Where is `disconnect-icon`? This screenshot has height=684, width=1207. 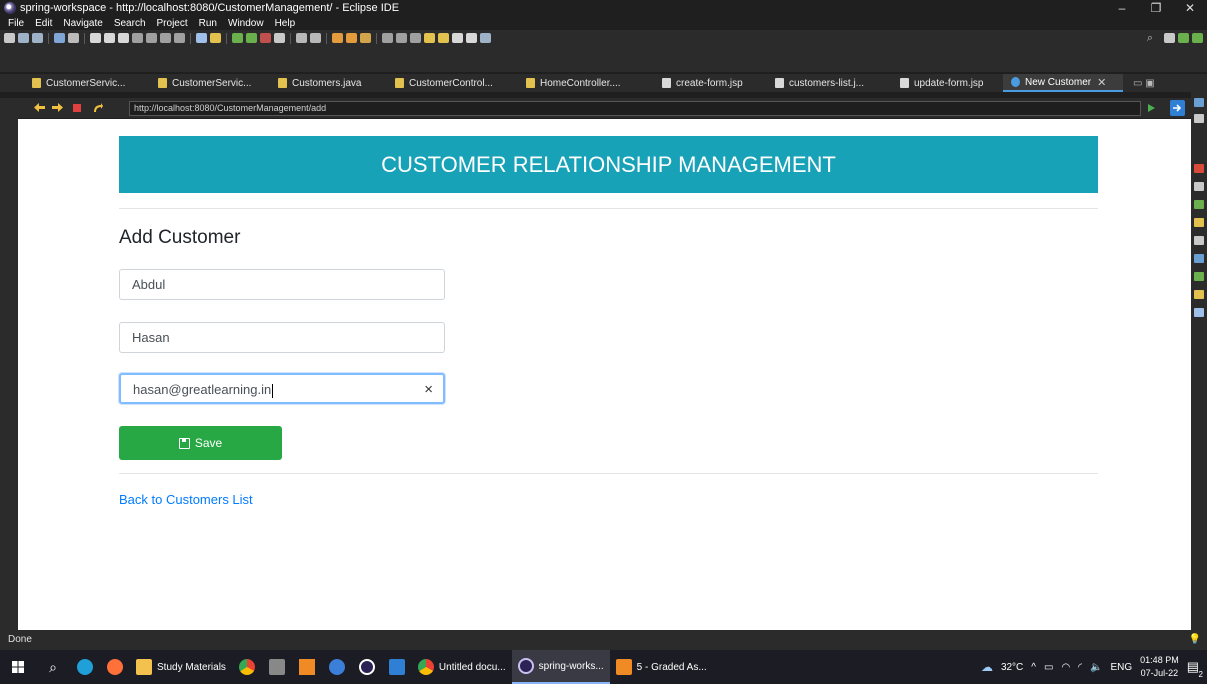 disconnect-icon is located at coordinates (137, 38).